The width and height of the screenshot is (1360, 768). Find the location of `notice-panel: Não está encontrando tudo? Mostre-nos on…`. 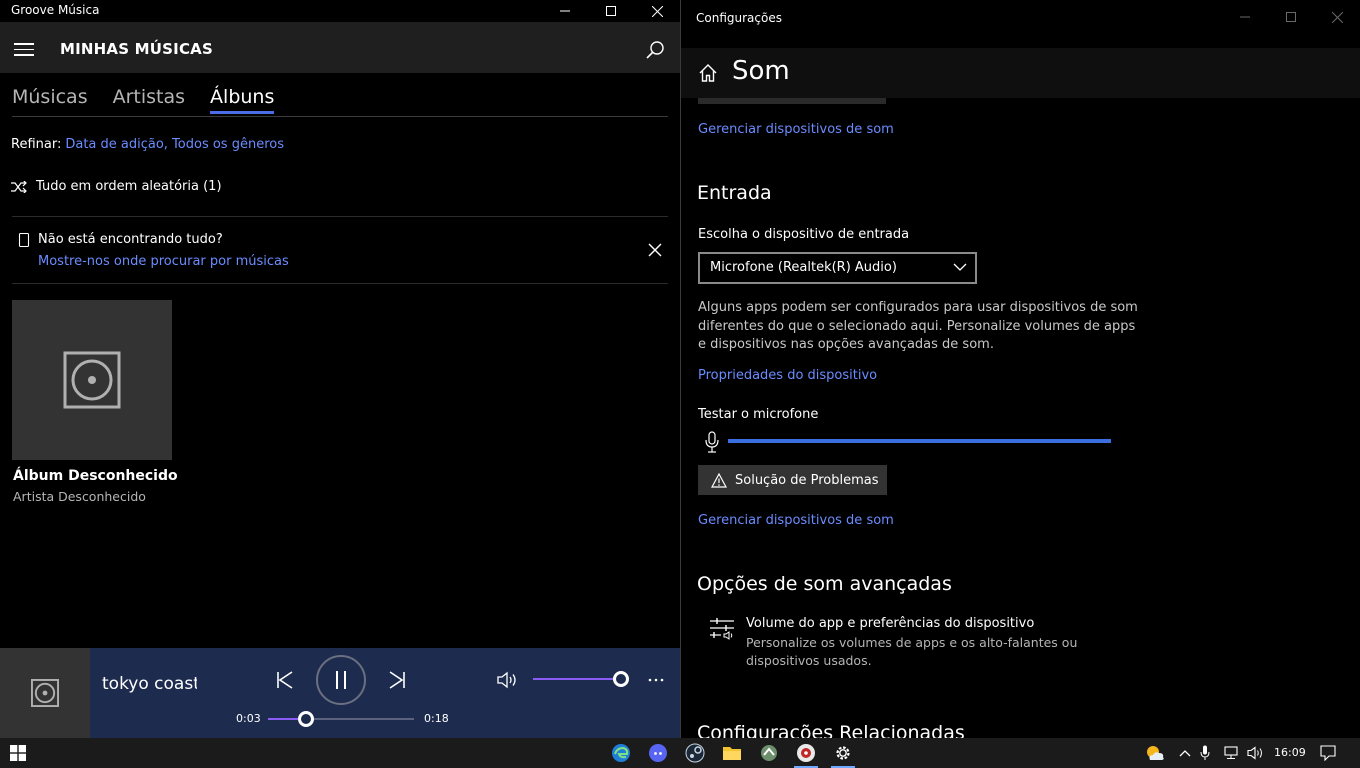

notice-panel: Não está encontrando tudo? Mostre-nos on… is located at coordinates (153, 250).